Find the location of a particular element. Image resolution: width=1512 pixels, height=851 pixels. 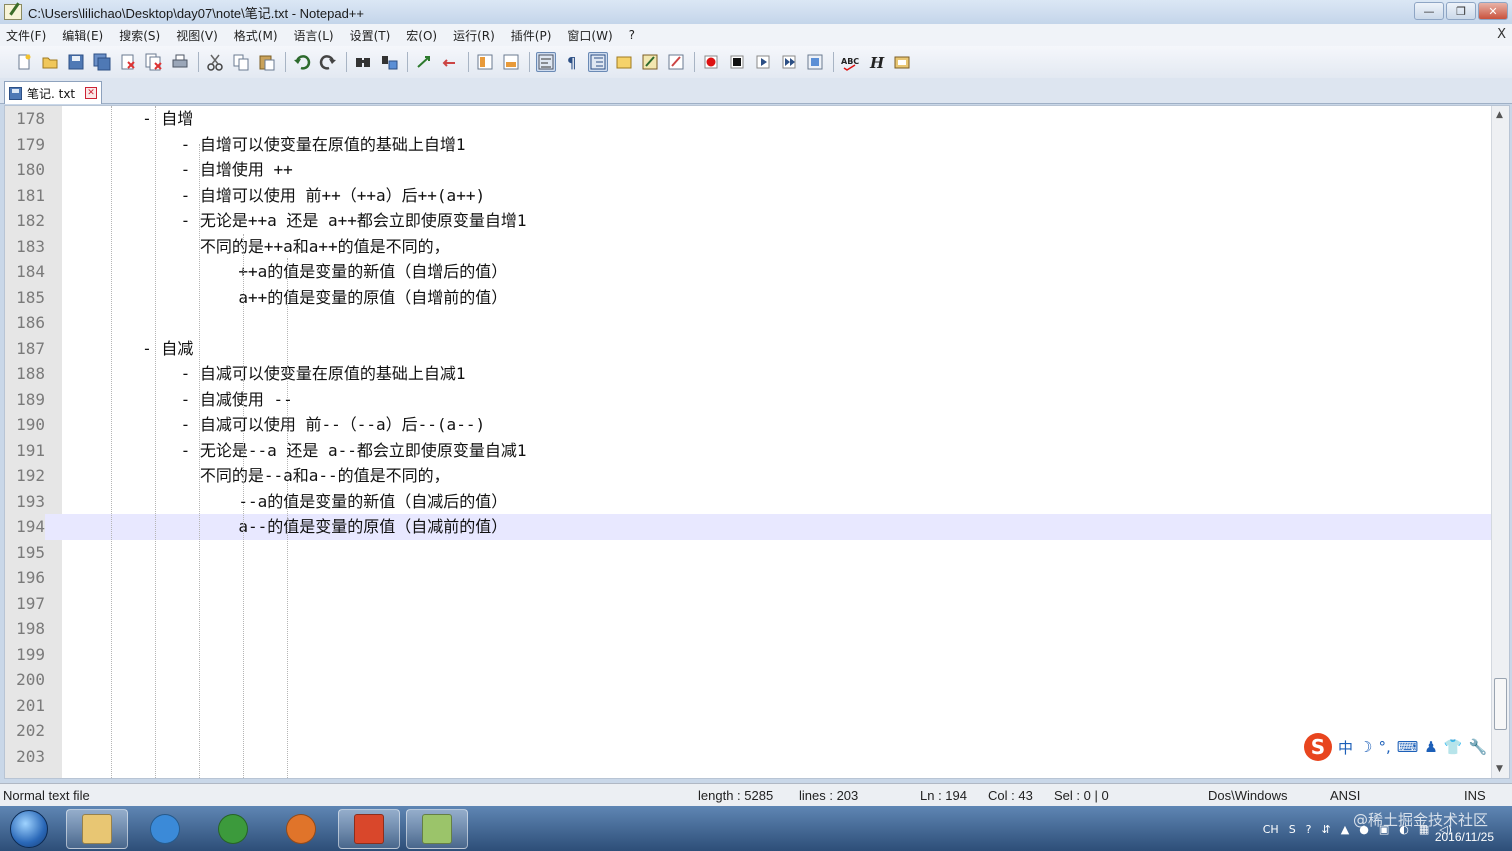

save-macro-button is located at coordinates (815, 62).